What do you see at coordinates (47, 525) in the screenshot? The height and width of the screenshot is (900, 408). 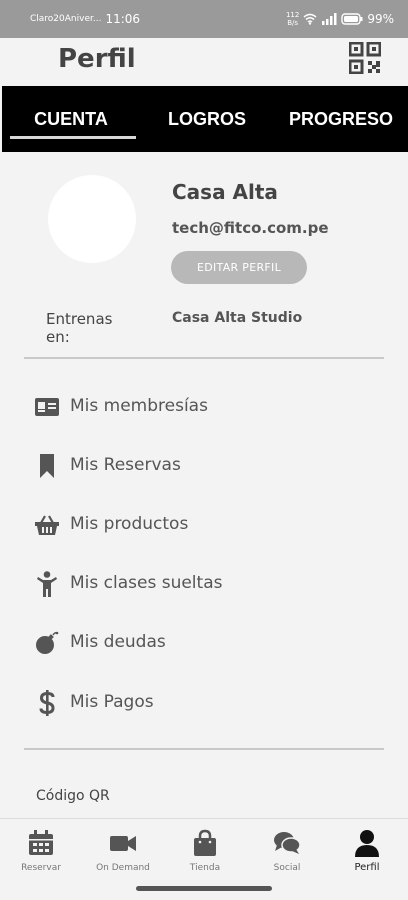 I see `basket-icon` at bounding box center [47, 525].